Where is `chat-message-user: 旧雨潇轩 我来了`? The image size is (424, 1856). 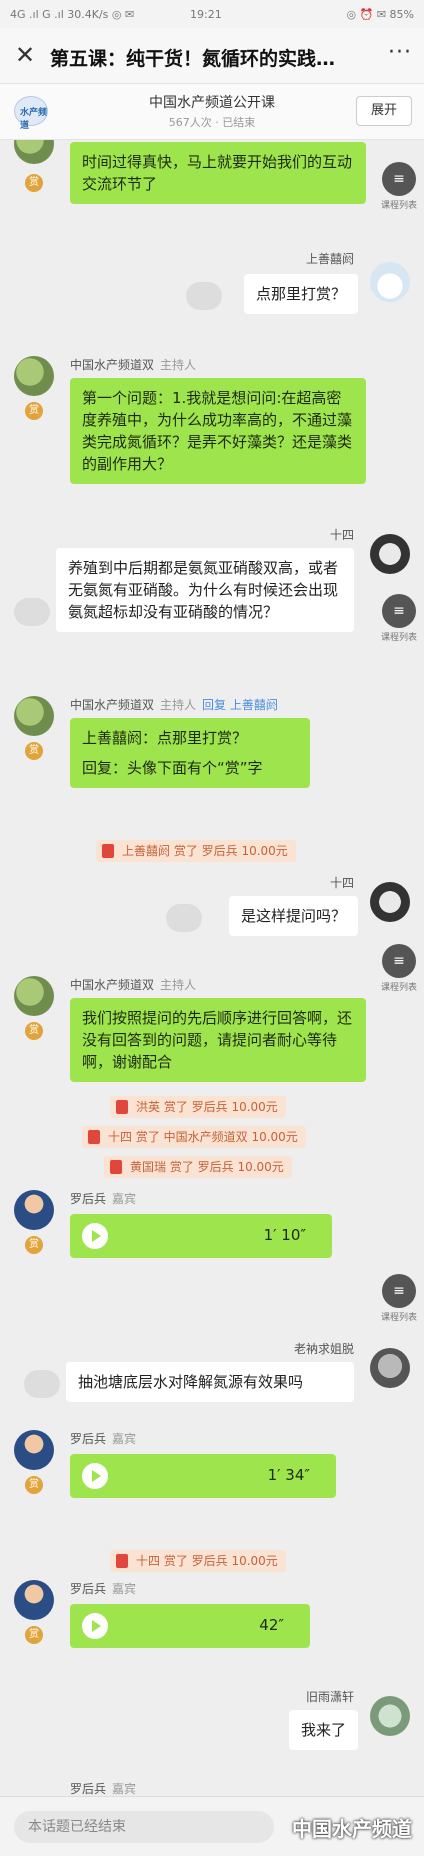 chat-message-user: 旧雨潇轩 我来了 is located at coordinates (212, 1728).